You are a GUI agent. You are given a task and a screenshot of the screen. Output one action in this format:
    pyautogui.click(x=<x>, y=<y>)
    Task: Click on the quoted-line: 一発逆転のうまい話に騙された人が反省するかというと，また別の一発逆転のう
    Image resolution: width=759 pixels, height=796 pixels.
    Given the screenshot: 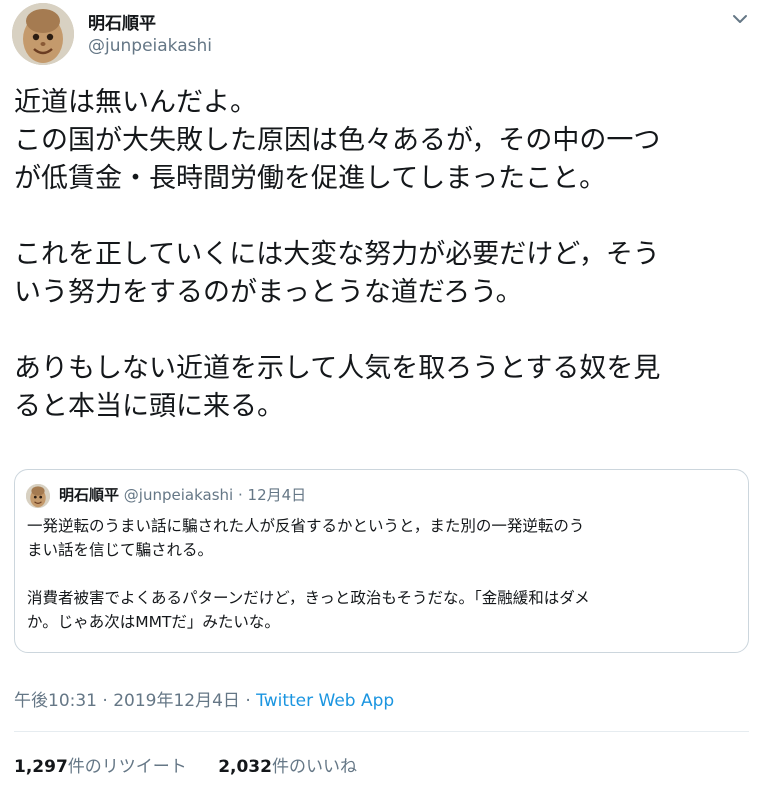 What is the action you would take?
    pyautogui.click(x=306, y=526)
    